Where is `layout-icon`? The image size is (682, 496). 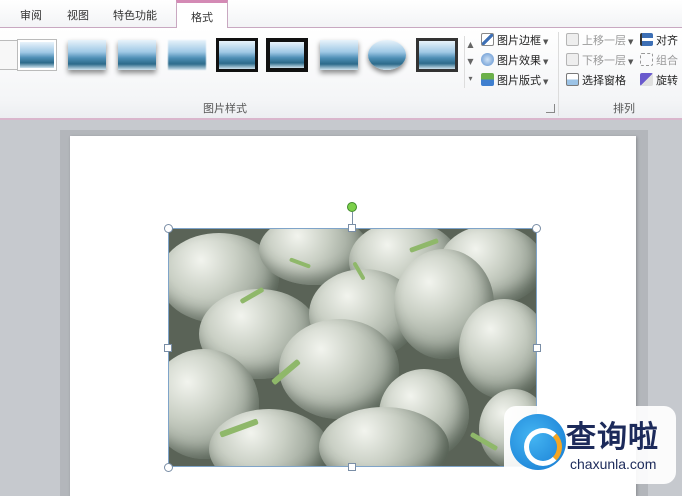
layout-icon is located at coordinates (487, 79).